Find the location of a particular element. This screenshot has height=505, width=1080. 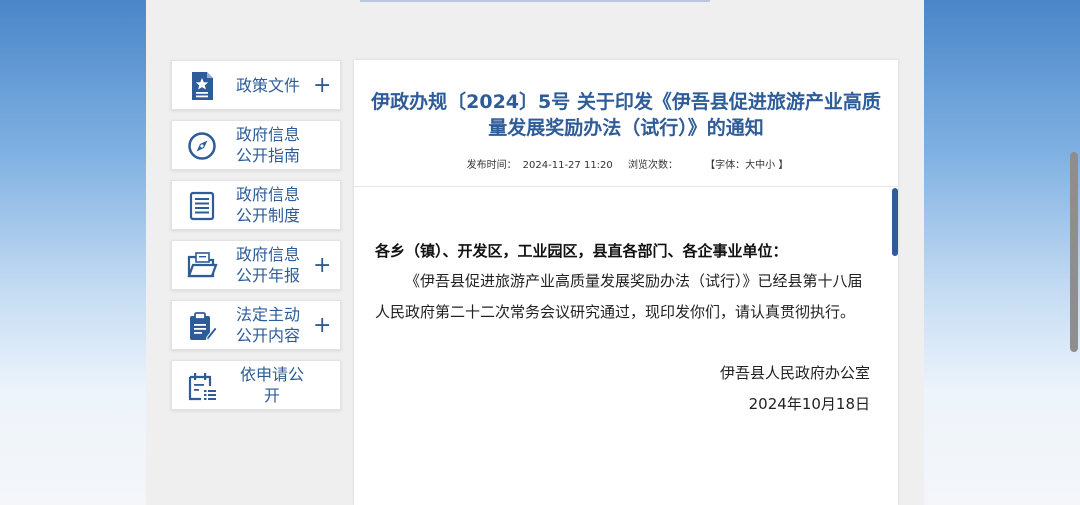

font-size-control: 【字体：大中小 】 is located at coordinates (746, 165).